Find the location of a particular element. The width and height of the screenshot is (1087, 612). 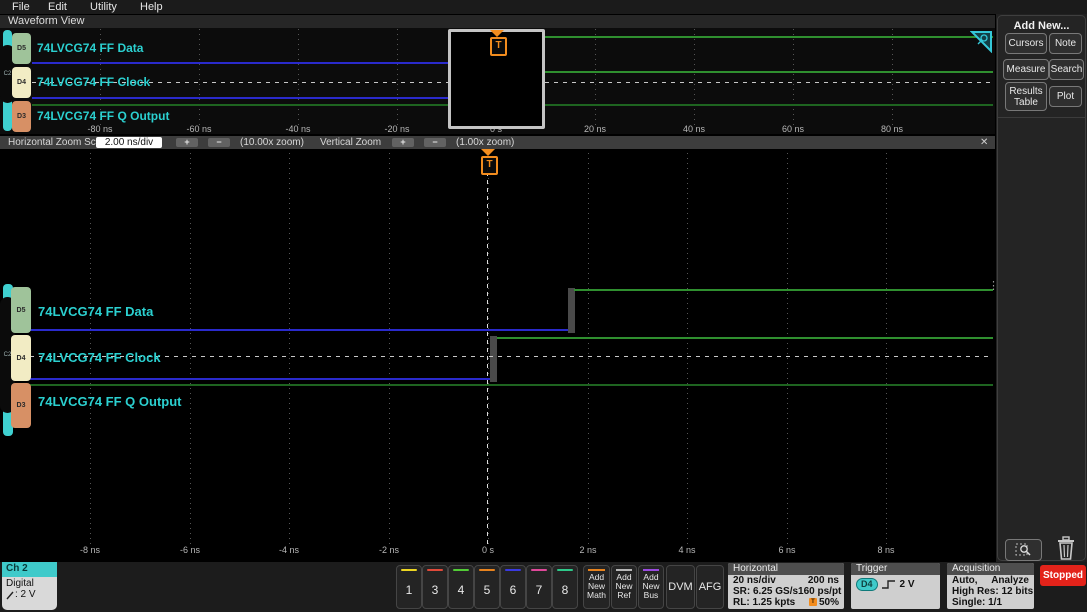

h-zoom-out-button: − is located at coordinates (219, 142).